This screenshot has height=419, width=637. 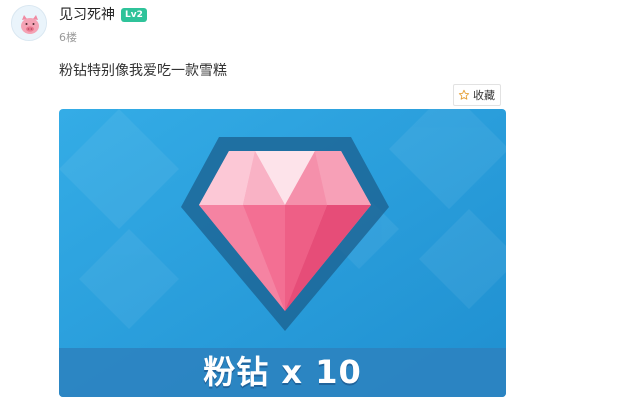 What do you see at coordinates (464, 94) in the screenshot?
I see `star-icon` at bounding box center [464, 94].